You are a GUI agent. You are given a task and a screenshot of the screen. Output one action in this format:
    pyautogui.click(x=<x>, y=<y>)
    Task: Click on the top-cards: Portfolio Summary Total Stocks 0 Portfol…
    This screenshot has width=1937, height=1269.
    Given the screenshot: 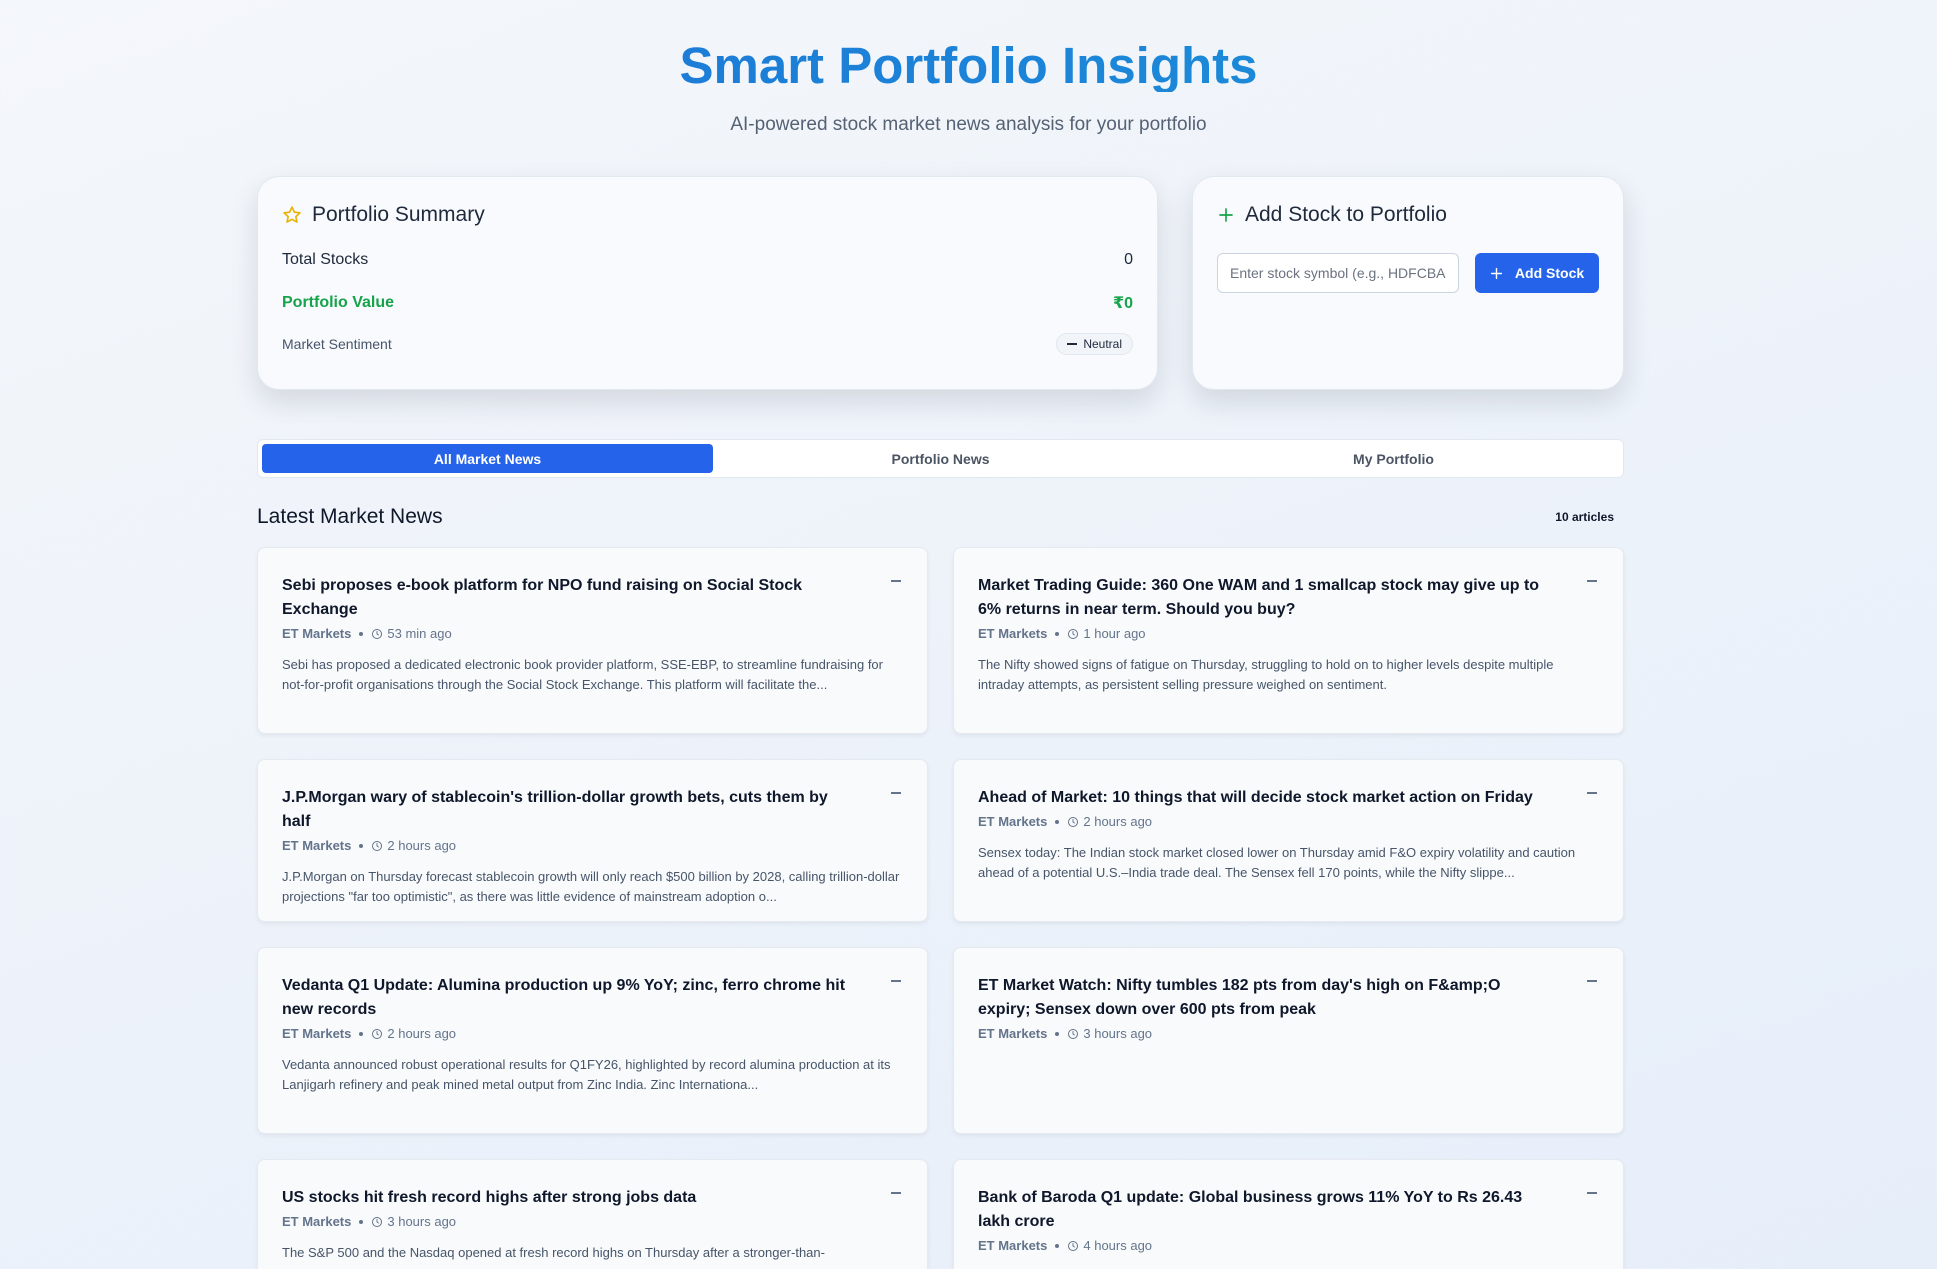 What is the action you would take?
    pyautogui.click(x=940, y=283)
    